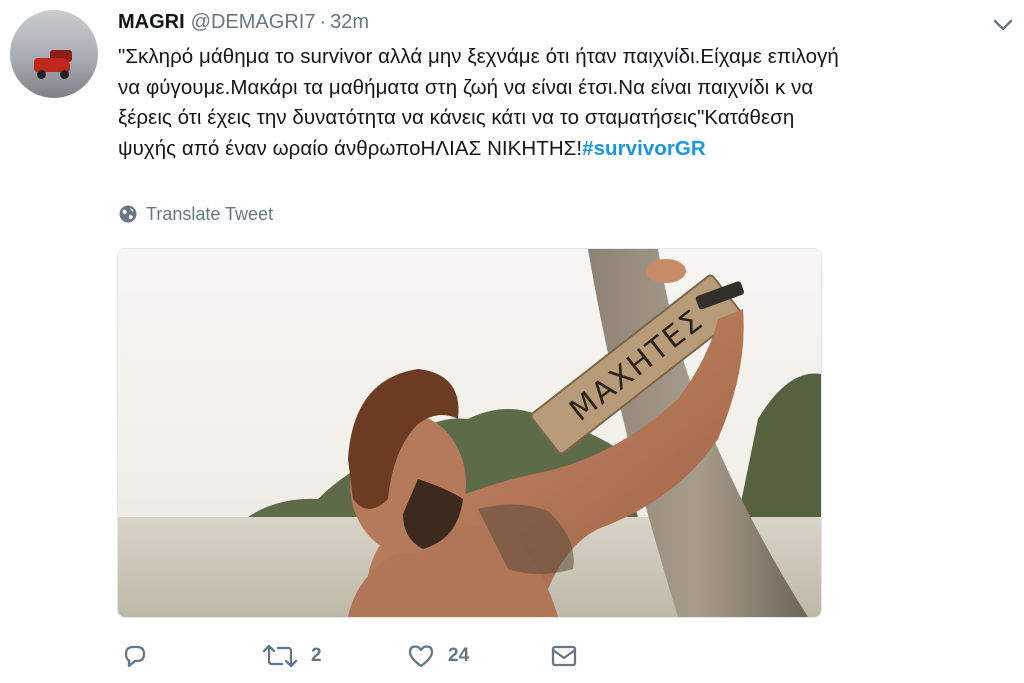 The height and width of the screenshot is (683, 1024). I want to click on tweet-header: MAGRI @DEMAGRI7 · 32m, so click(243, 22).